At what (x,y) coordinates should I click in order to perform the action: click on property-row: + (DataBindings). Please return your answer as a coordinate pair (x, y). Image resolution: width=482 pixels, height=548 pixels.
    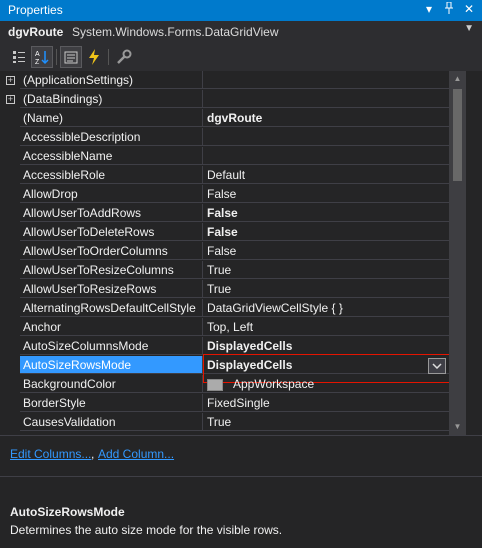
    Looking at the image, I should click on (233, 99).